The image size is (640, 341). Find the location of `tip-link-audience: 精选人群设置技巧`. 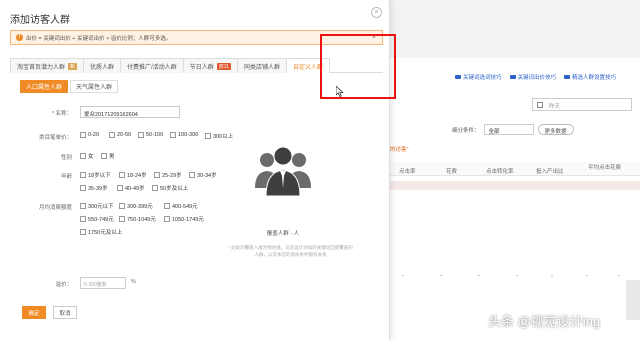

tip-link-audience: 精选人群设置技巧 is located at coordinates (590, 77).